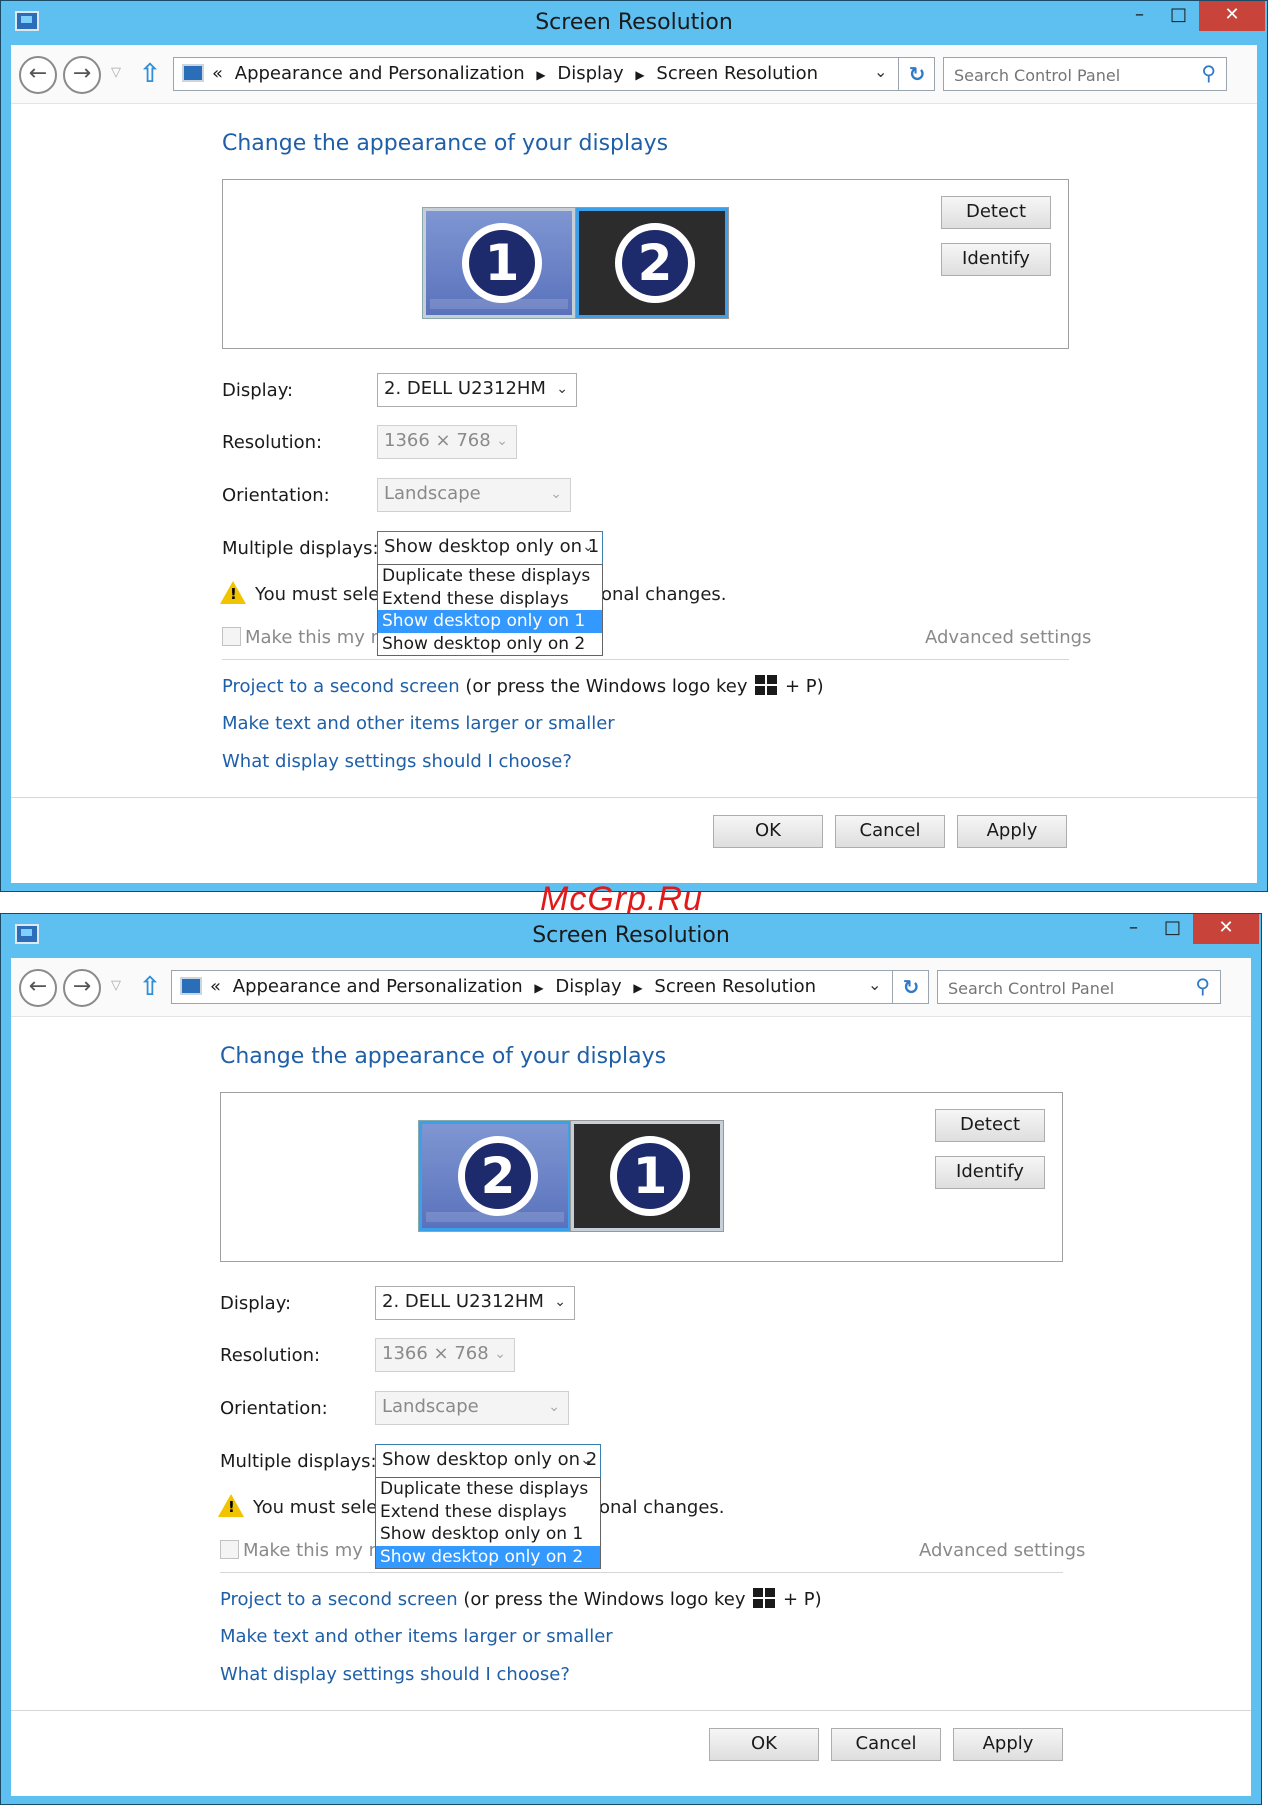 Image resolution: width=1270 pixels, height=1805 pixels. I want to click on window-title: Screen Resolution, so click(634, 22).